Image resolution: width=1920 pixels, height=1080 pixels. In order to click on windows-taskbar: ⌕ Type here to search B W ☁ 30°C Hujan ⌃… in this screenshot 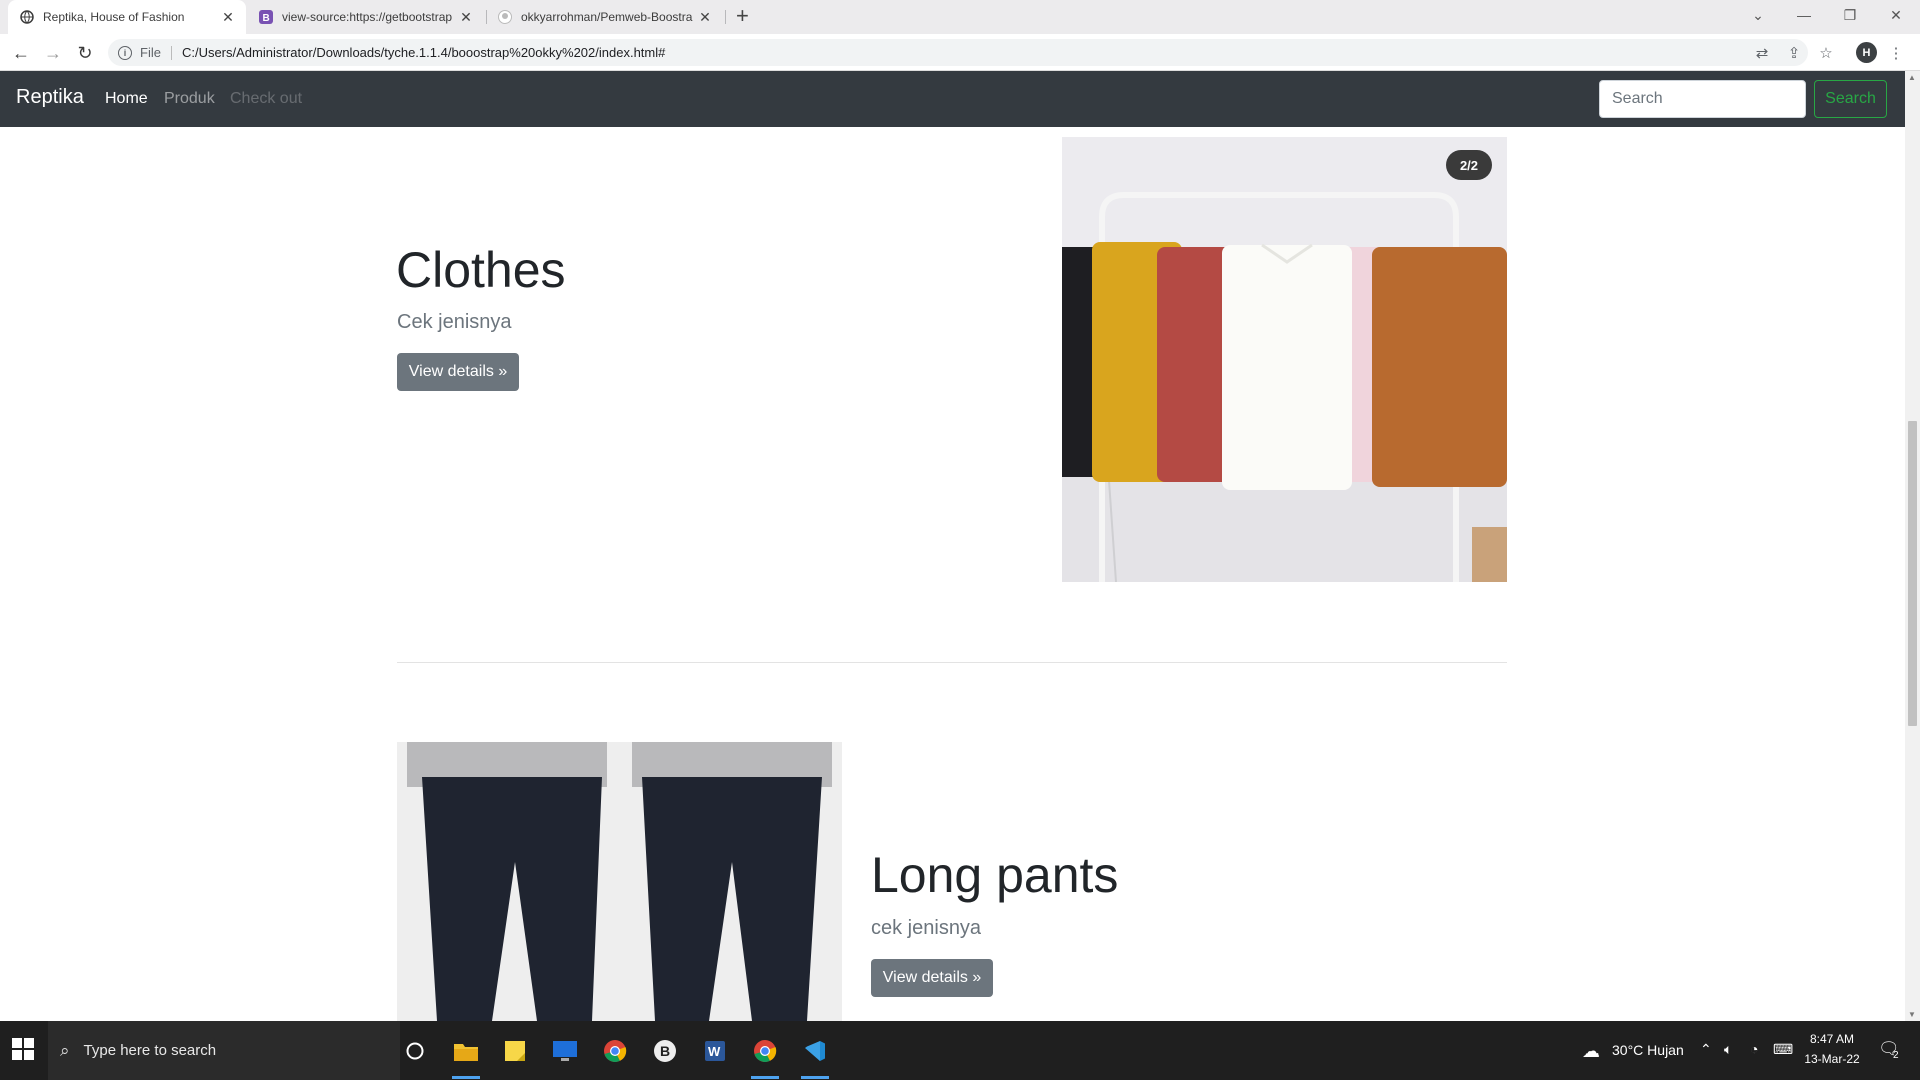, I will do `click(960, 1050)`.